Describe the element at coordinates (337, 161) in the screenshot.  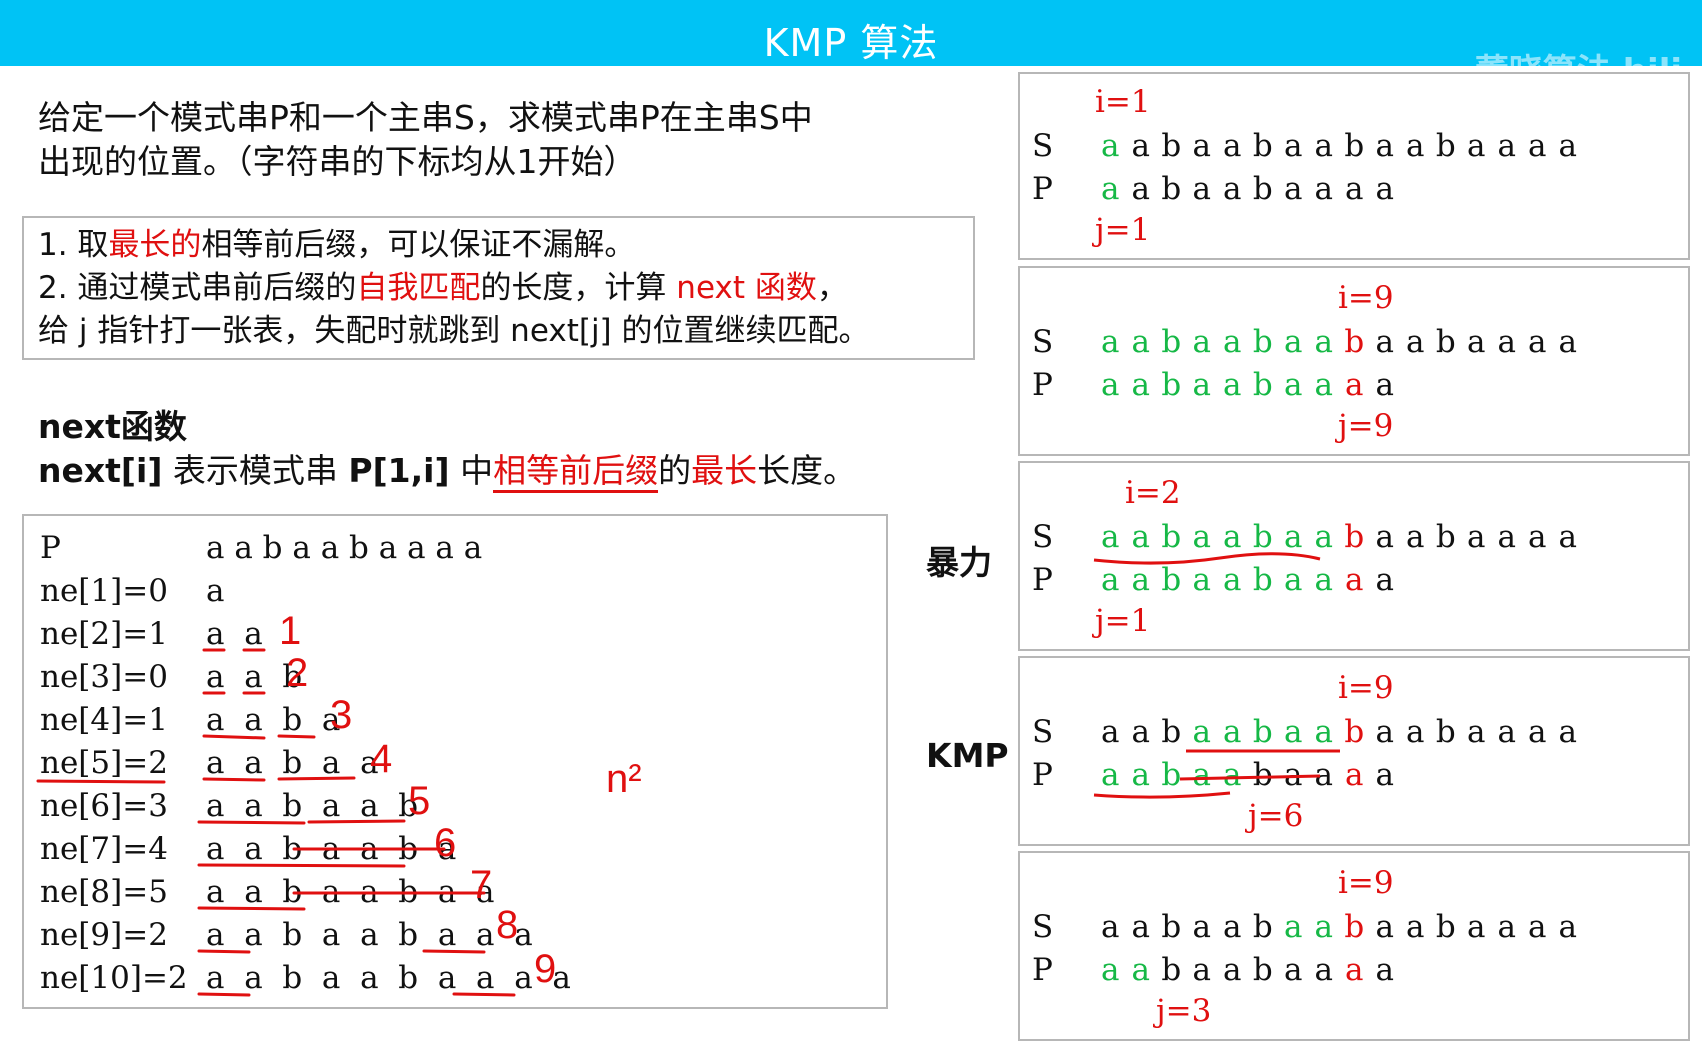
I see `problem-line-2: 出现的位置。（字符串的下标均从1开始）` at that location.